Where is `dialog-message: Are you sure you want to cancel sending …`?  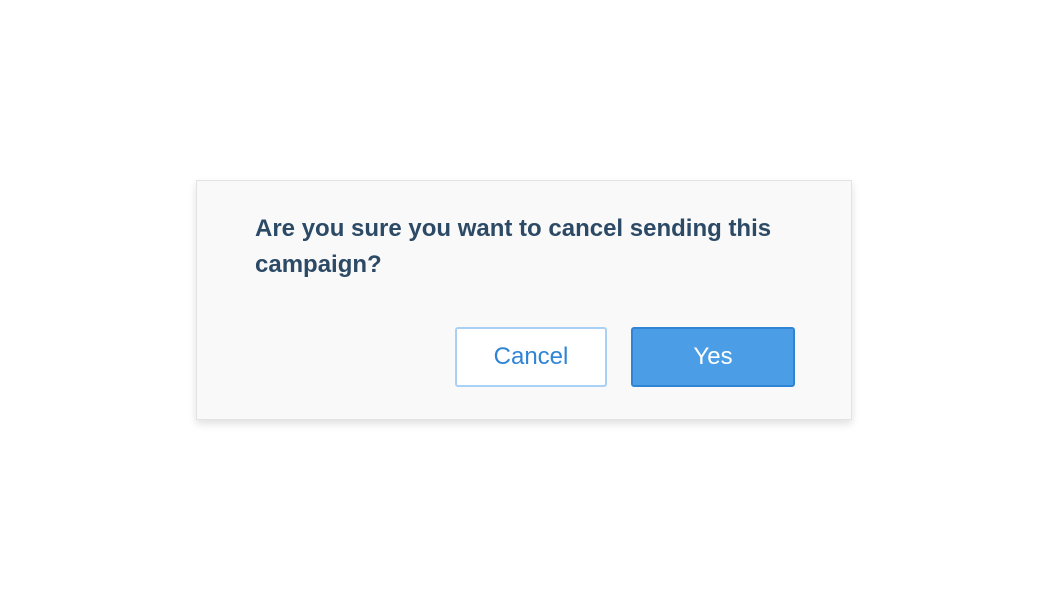 dialog-message: Are you sure you want to cancel sending … is located at coordinates (513, 246).